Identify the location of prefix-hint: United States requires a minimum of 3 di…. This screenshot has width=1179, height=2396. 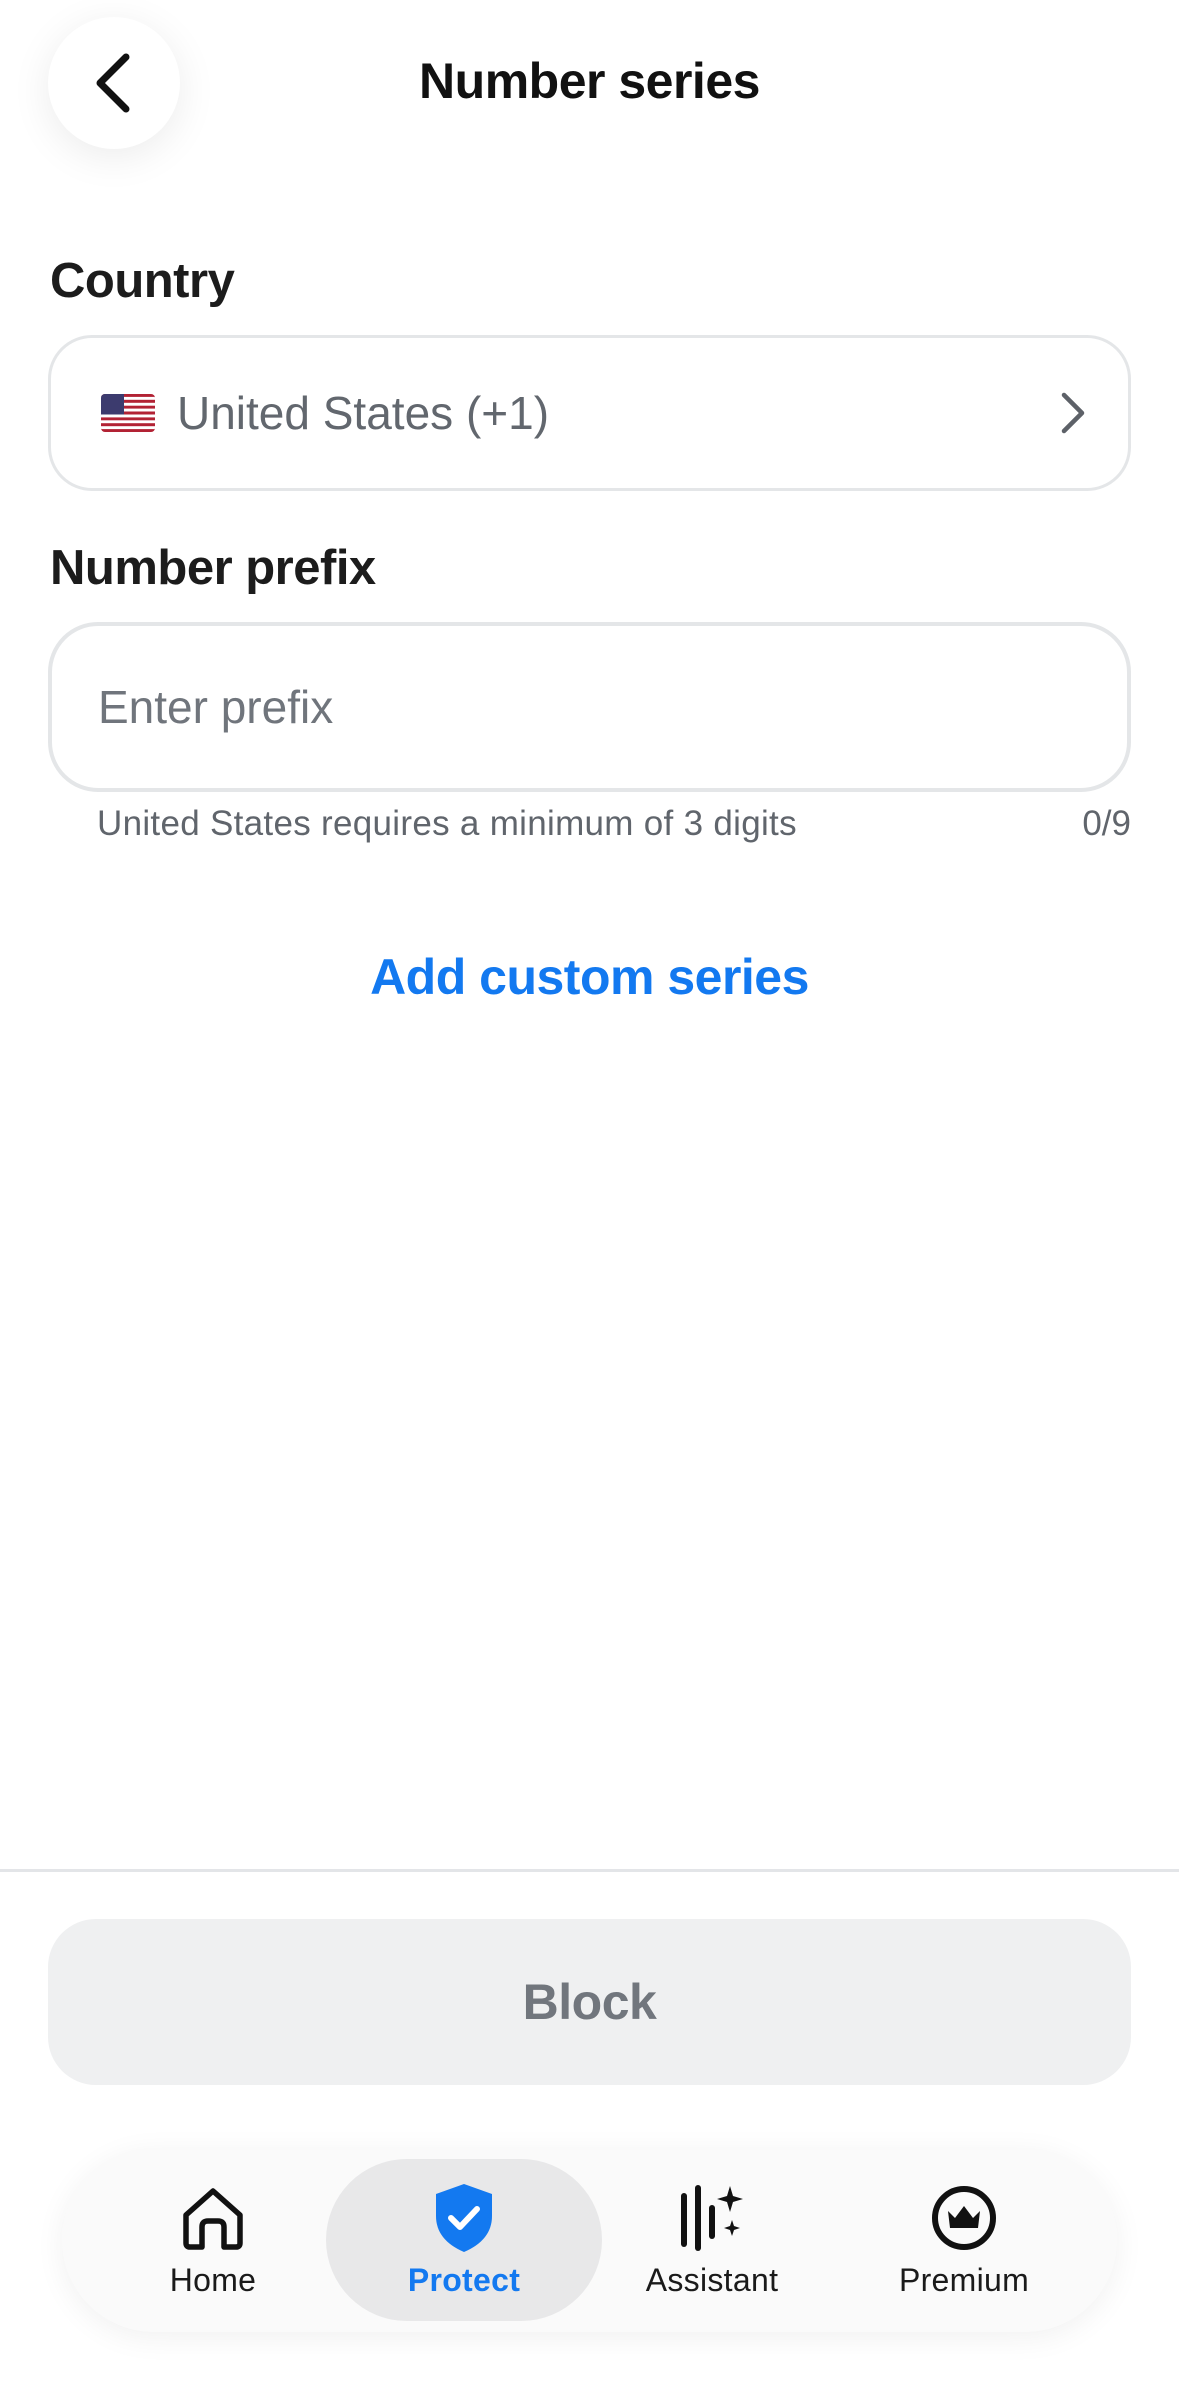
(447, 823).